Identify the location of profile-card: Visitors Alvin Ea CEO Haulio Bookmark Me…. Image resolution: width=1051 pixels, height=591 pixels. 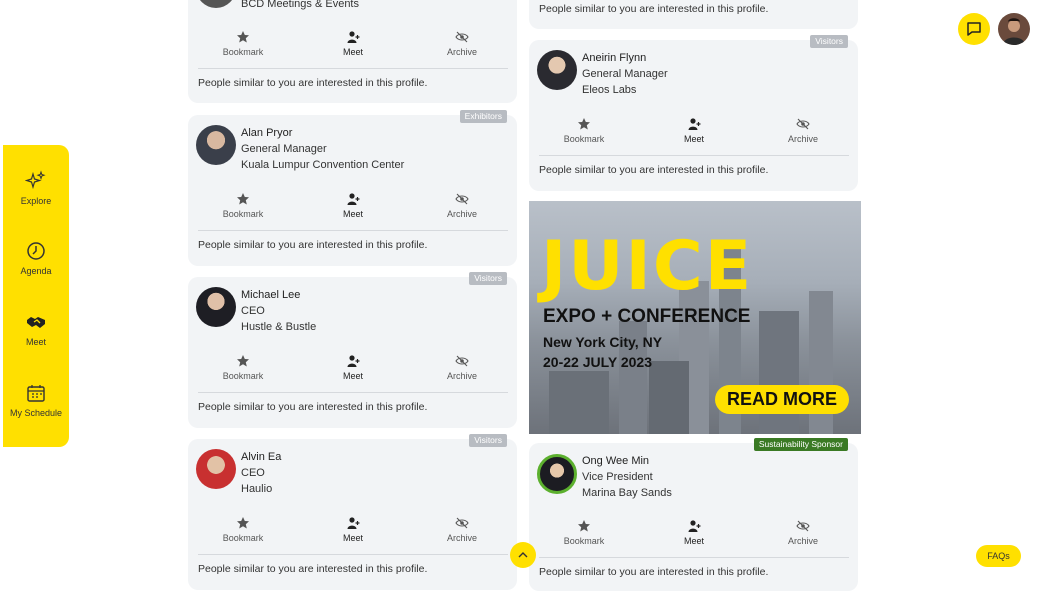
(352, 512).